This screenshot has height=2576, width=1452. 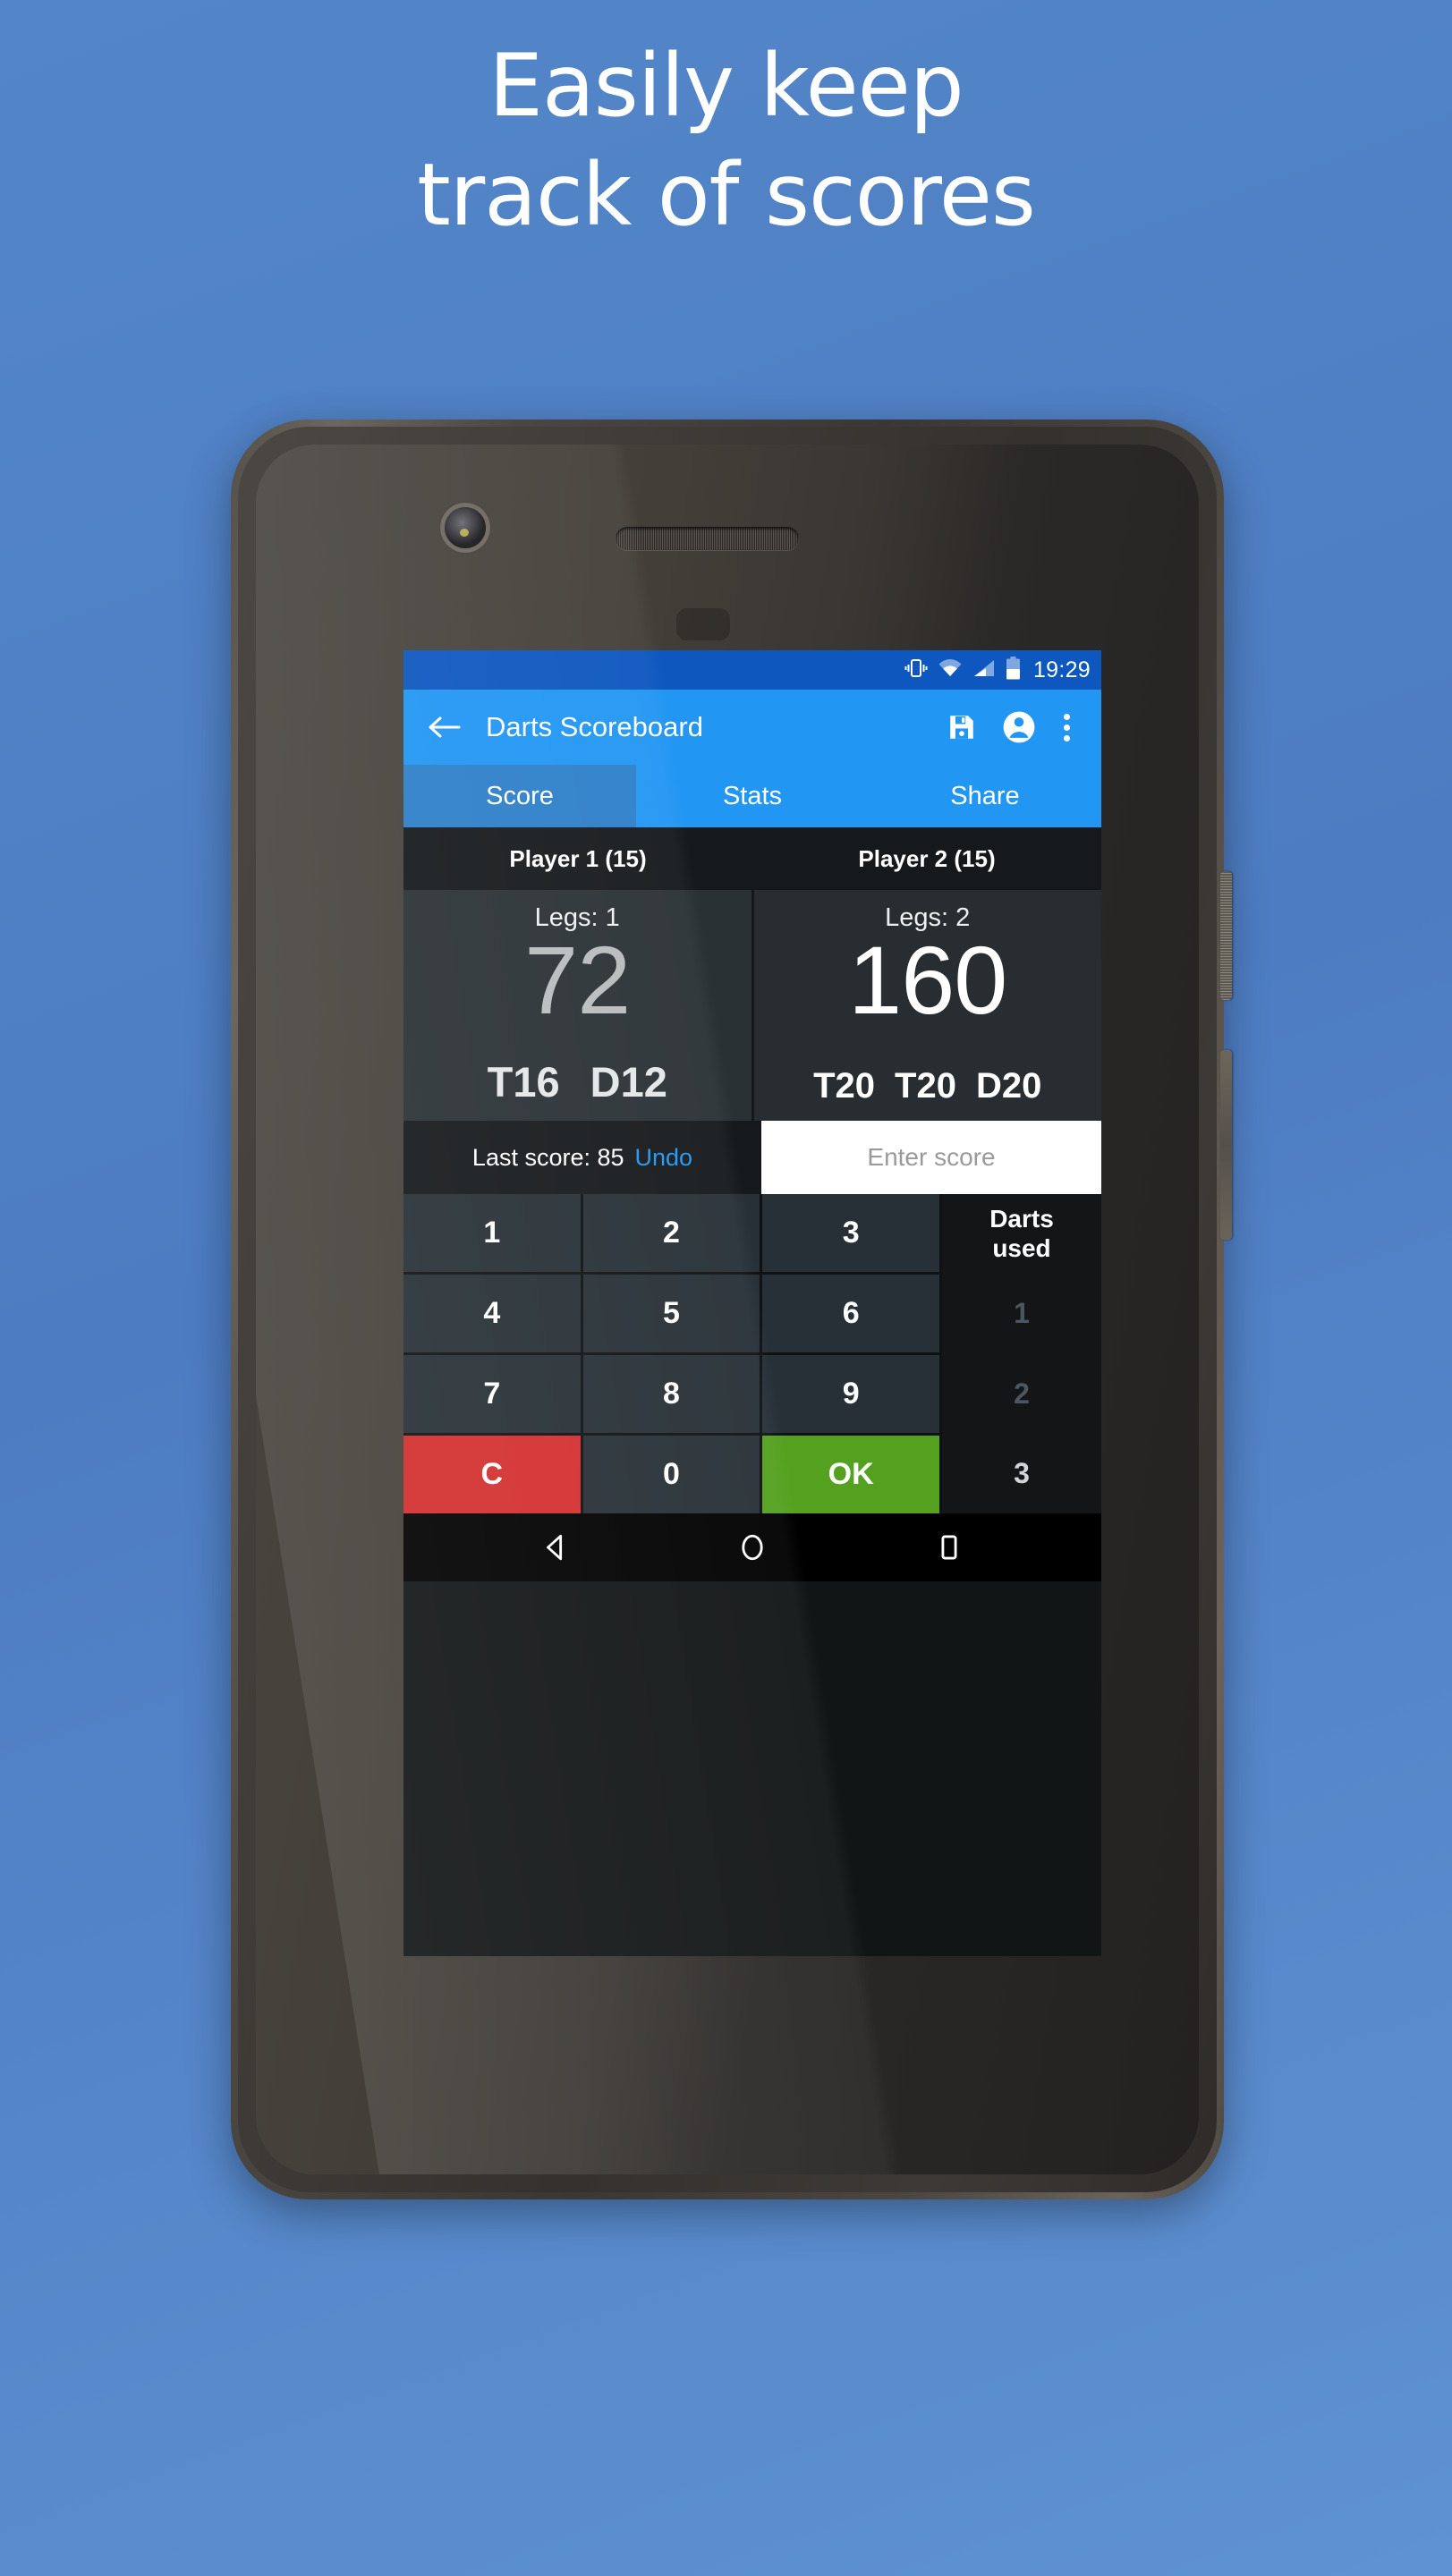 What do you see at coordinates (961, 727) in the screenshot?
I see `save-icon` at bounding box center [961, 727].